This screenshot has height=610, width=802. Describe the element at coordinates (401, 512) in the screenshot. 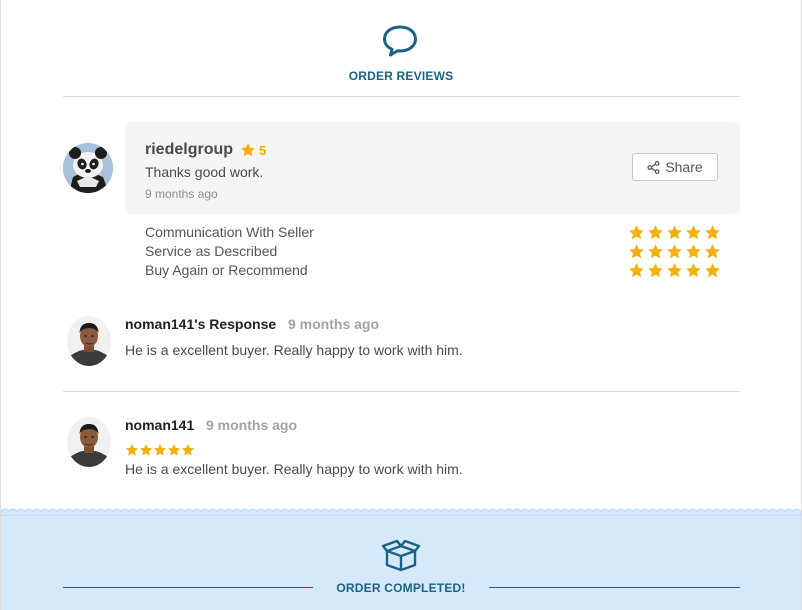

I see `wave-edge` at that location.